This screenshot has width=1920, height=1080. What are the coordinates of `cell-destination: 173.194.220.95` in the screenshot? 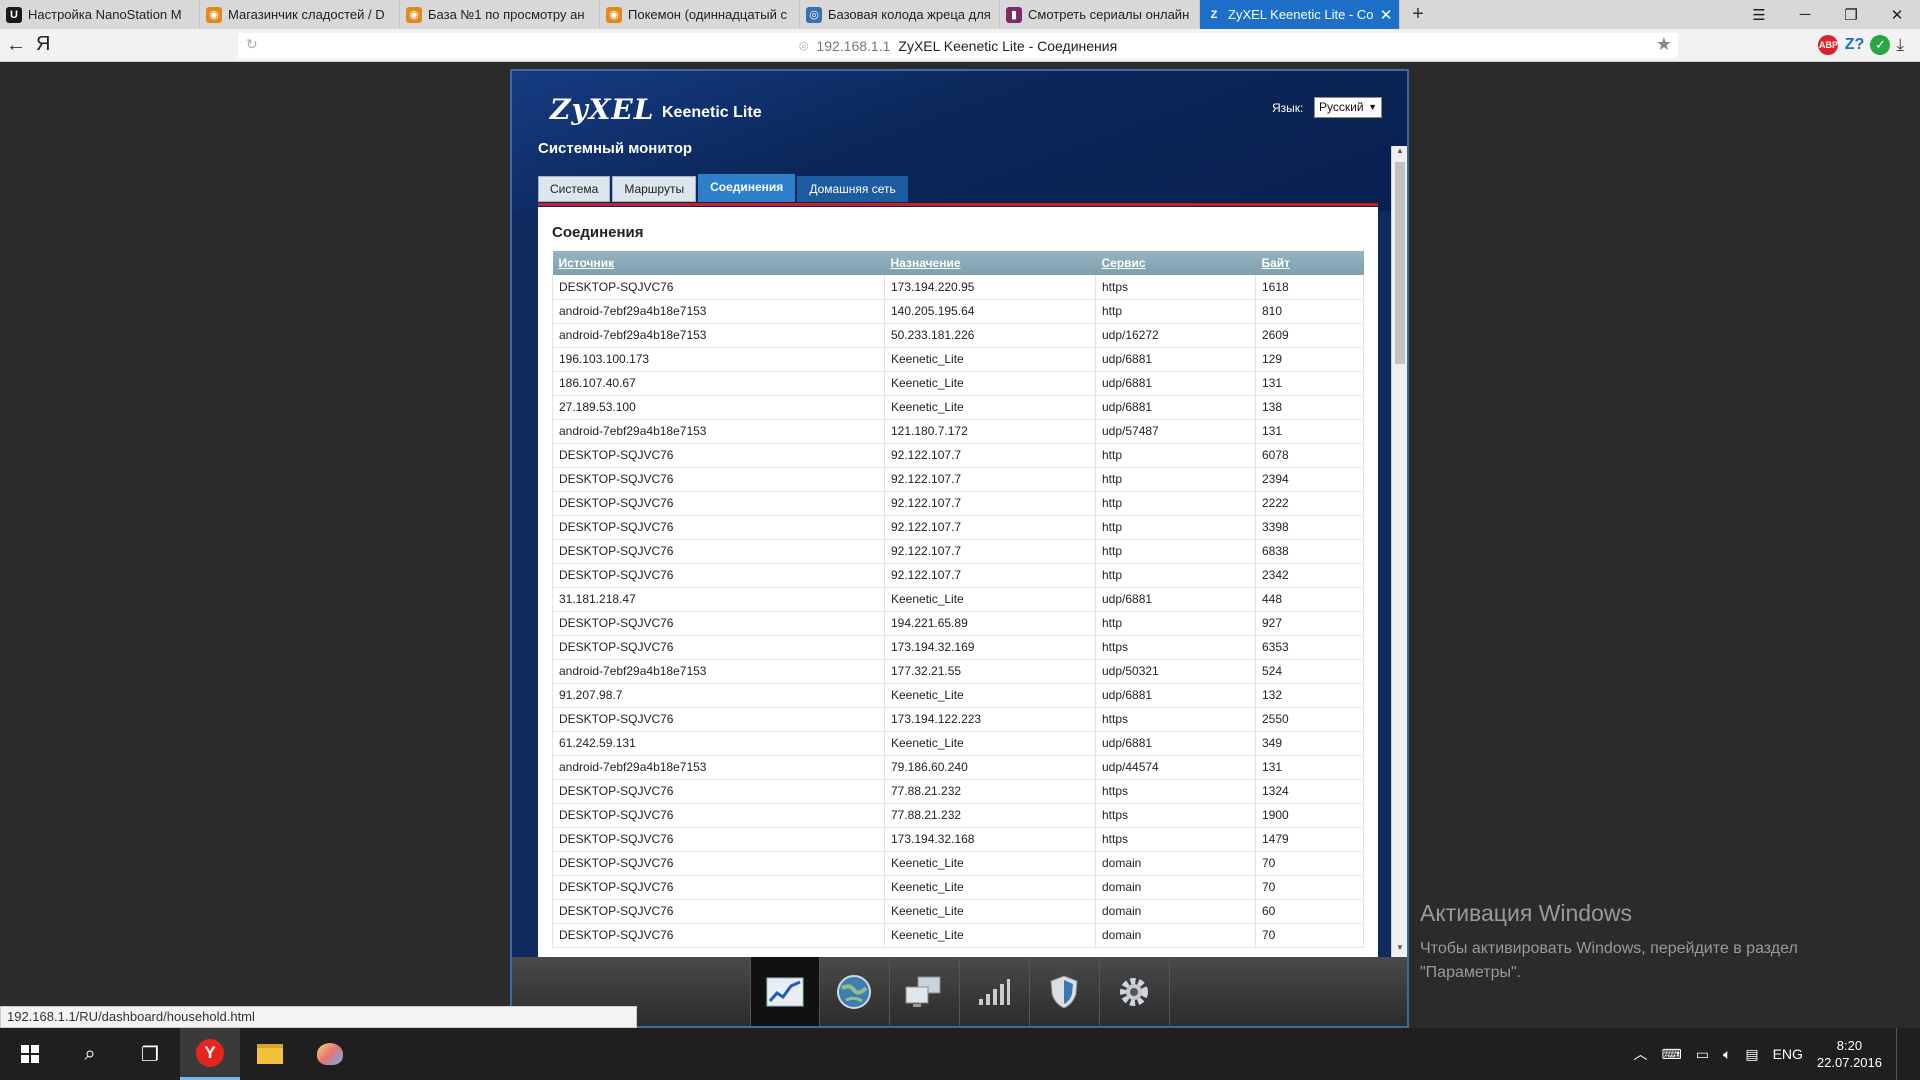 It's located at (990, 287).